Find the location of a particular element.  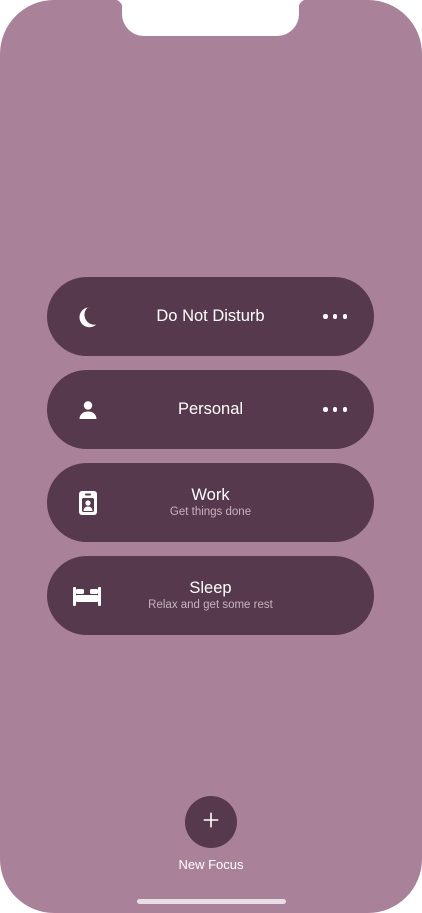

person-icon is located at coordinates (88, 410).